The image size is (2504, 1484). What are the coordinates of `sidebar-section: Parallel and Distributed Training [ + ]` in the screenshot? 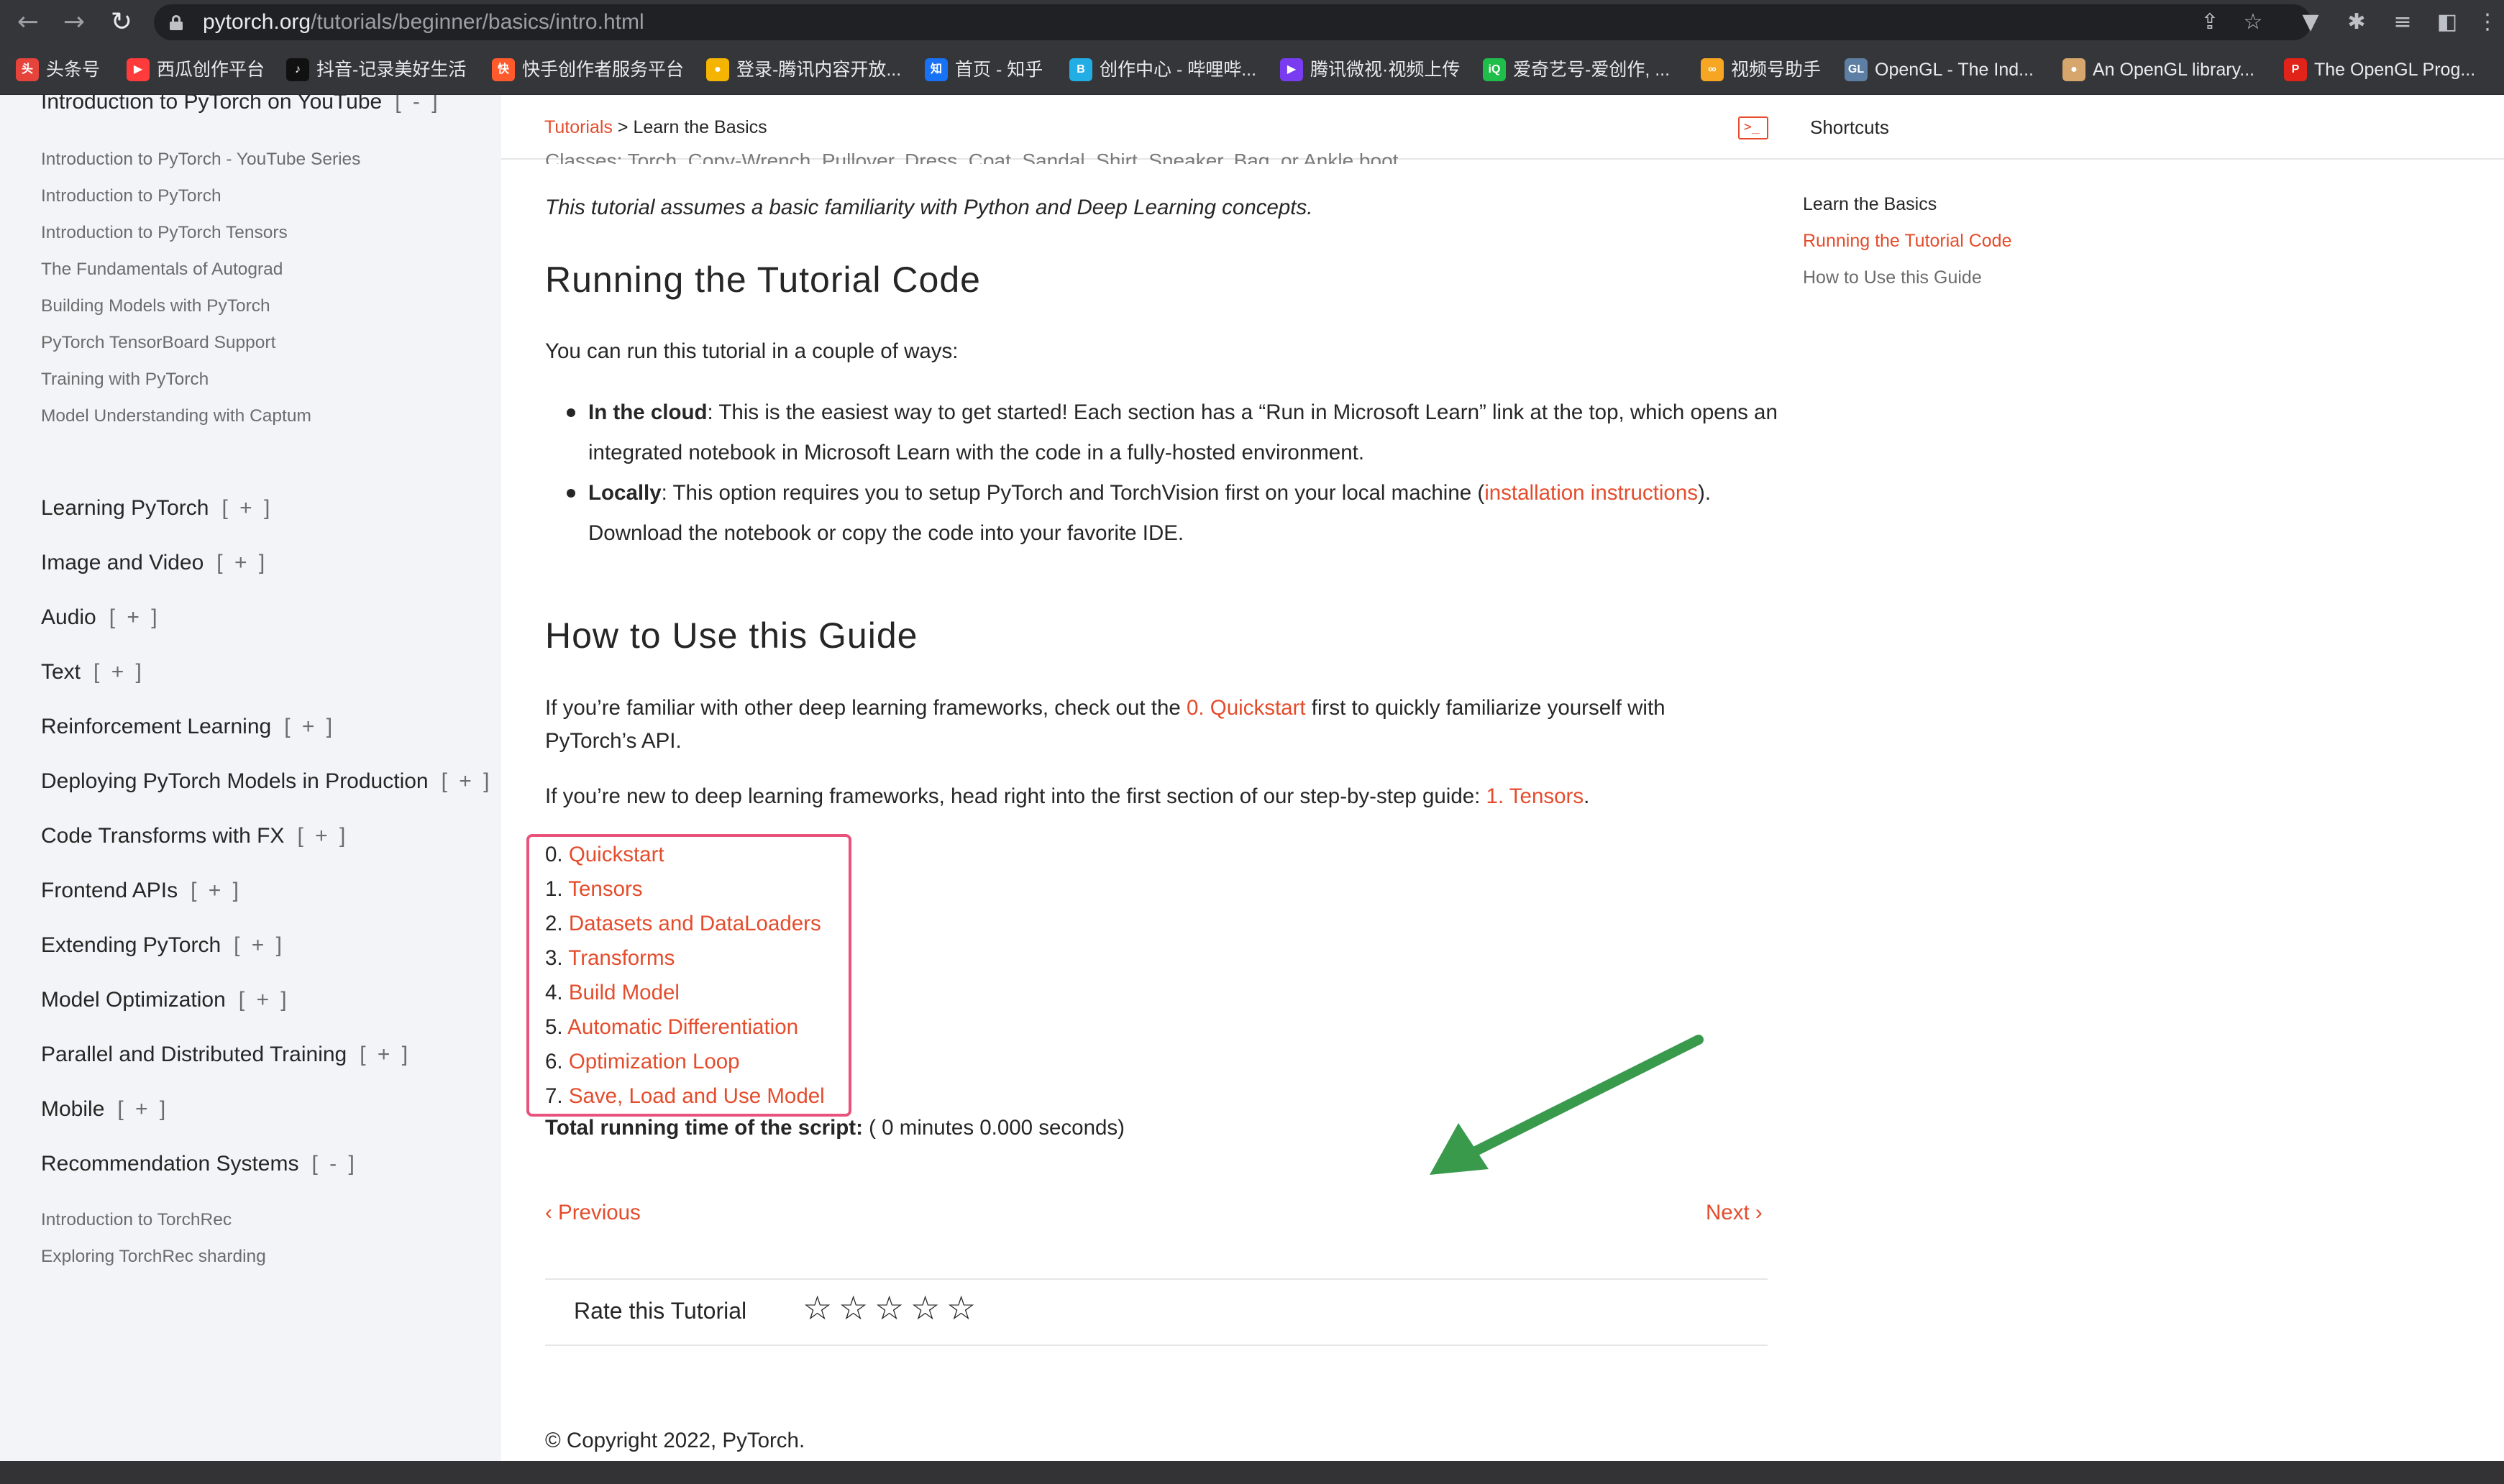 It's located at (226, 1055).